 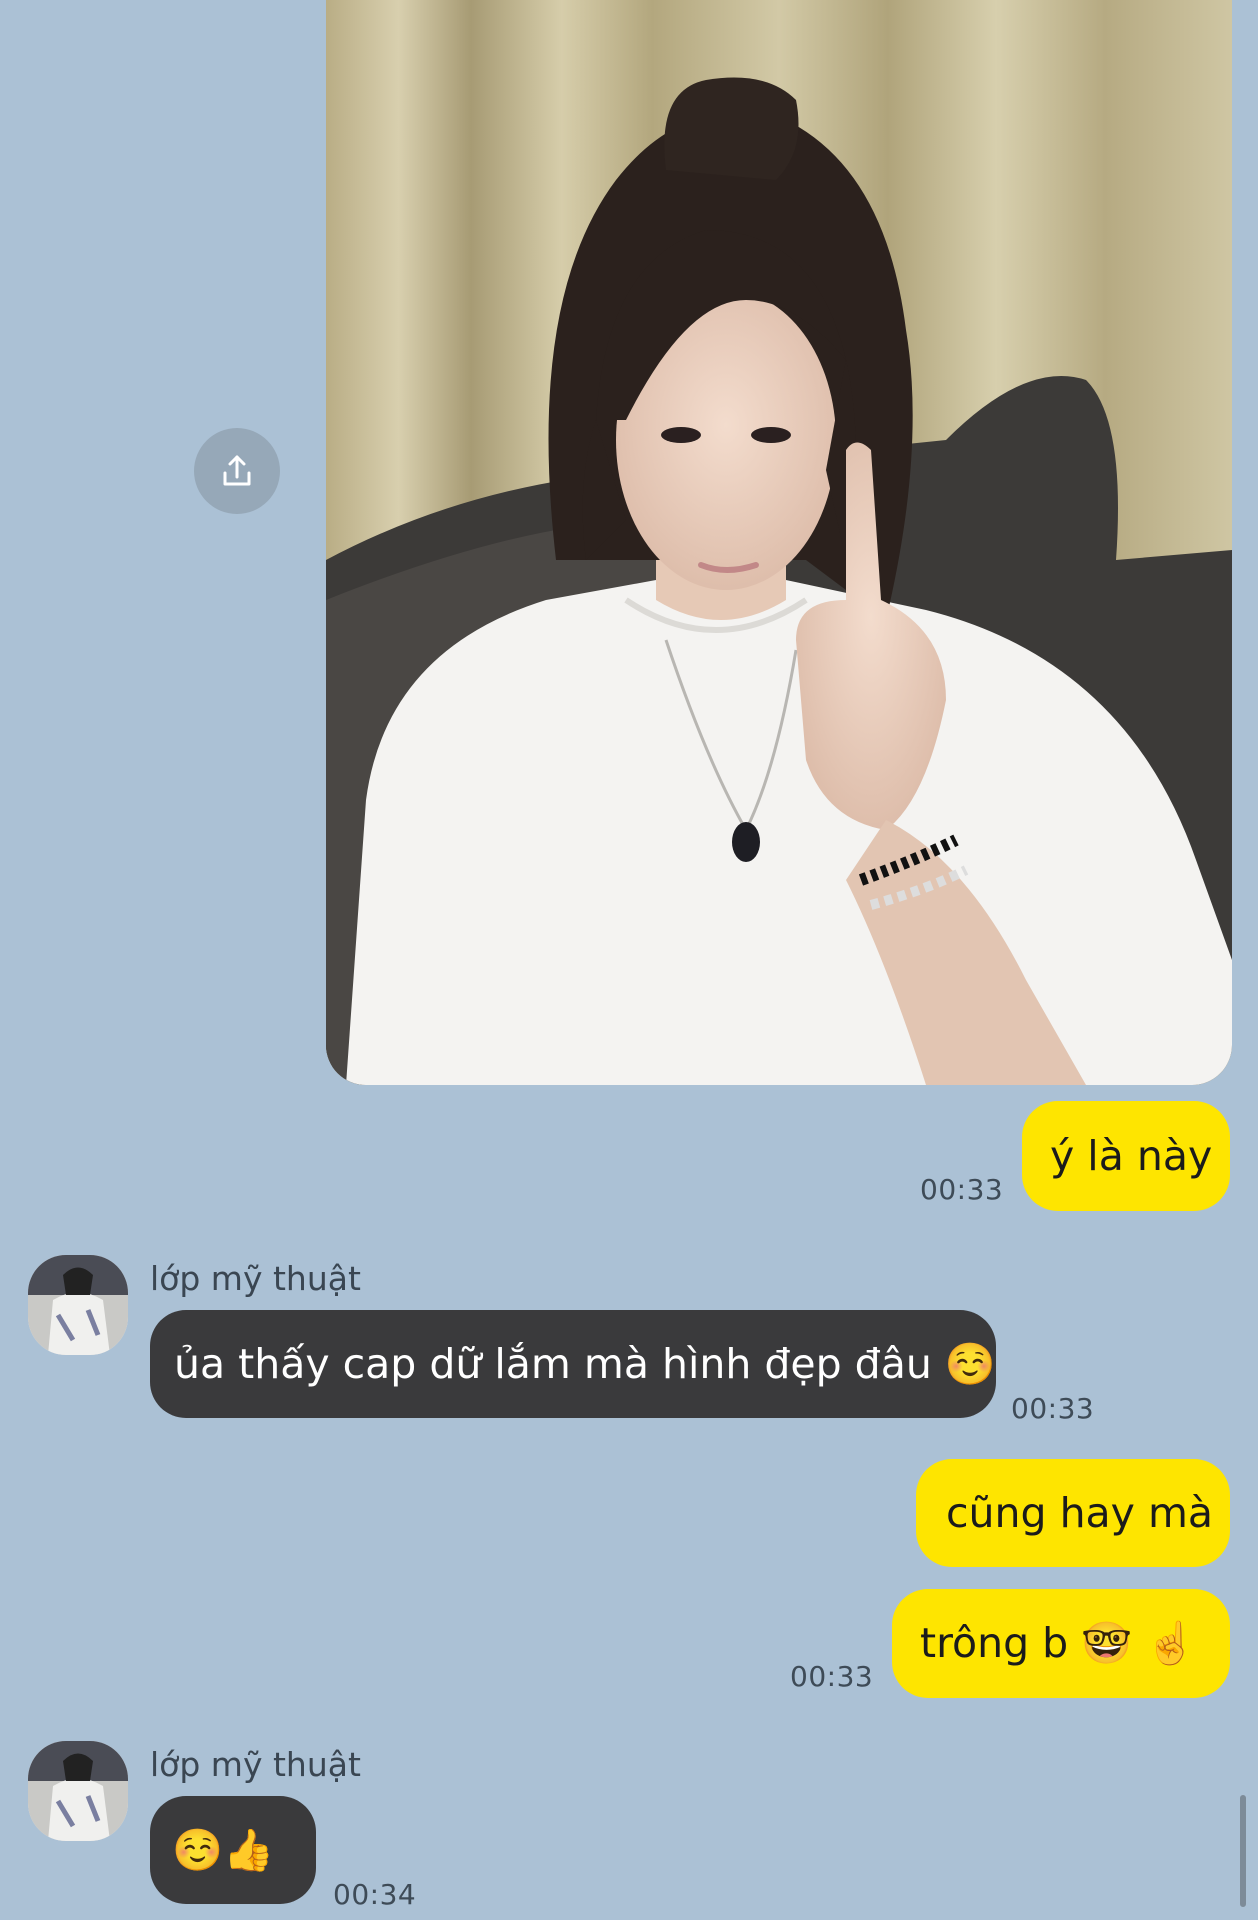 I want to click on share-button, so click(x=237, y=471).